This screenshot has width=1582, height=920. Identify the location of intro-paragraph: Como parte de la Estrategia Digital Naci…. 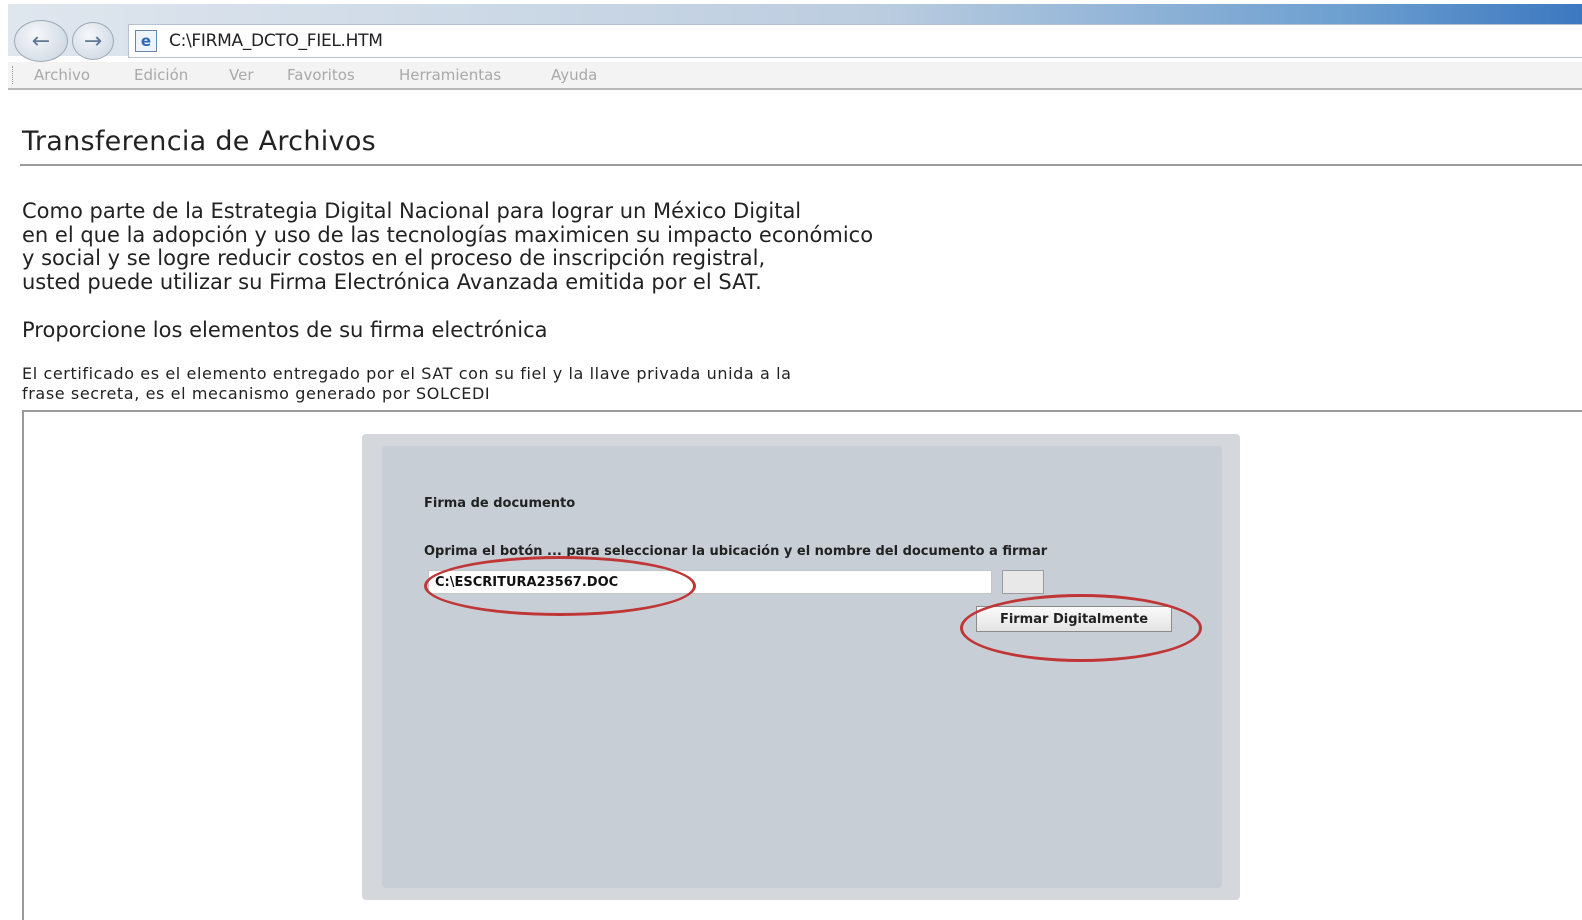
(448, 246).